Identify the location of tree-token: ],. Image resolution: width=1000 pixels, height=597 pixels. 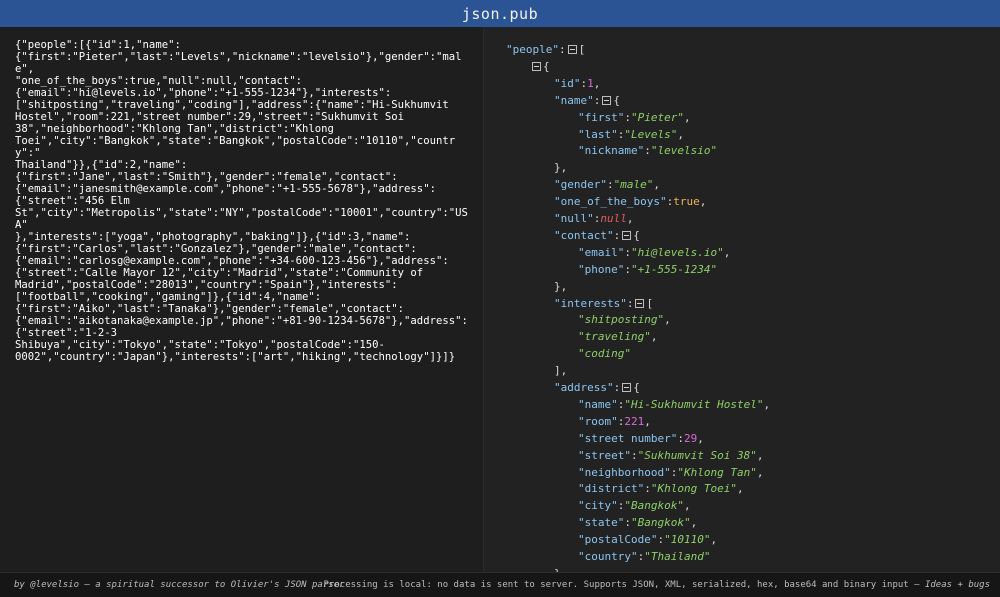
(561, 371).